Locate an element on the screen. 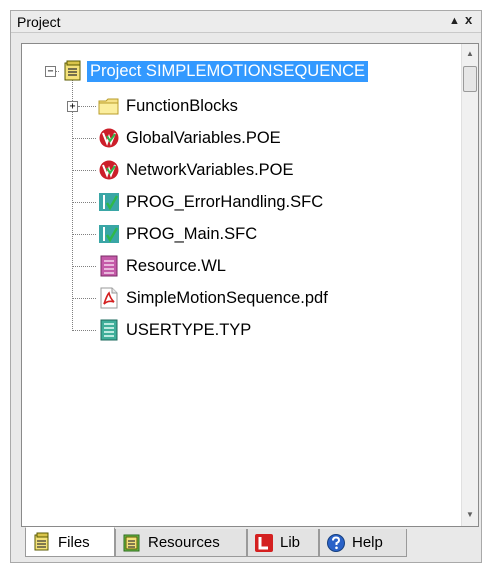  scroll-up-button: ▲ is located at coordinates (470, 53).